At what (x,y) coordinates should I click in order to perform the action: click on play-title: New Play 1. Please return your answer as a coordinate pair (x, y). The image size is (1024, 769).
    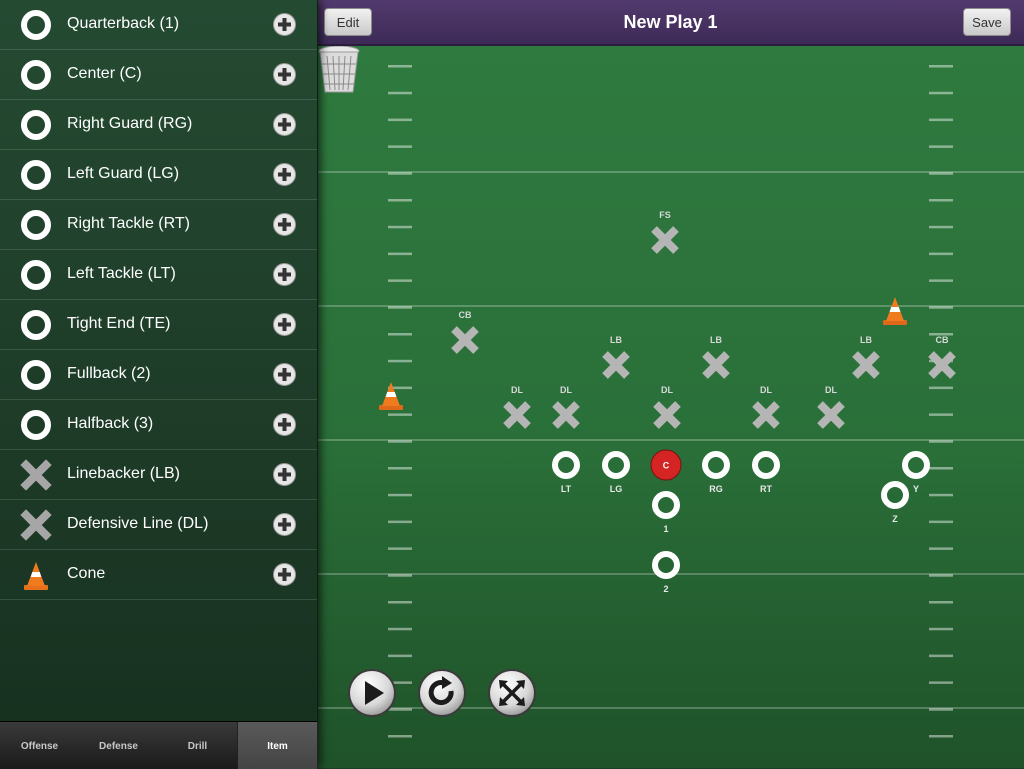
    Looking at the image, I should click on (670, 22).